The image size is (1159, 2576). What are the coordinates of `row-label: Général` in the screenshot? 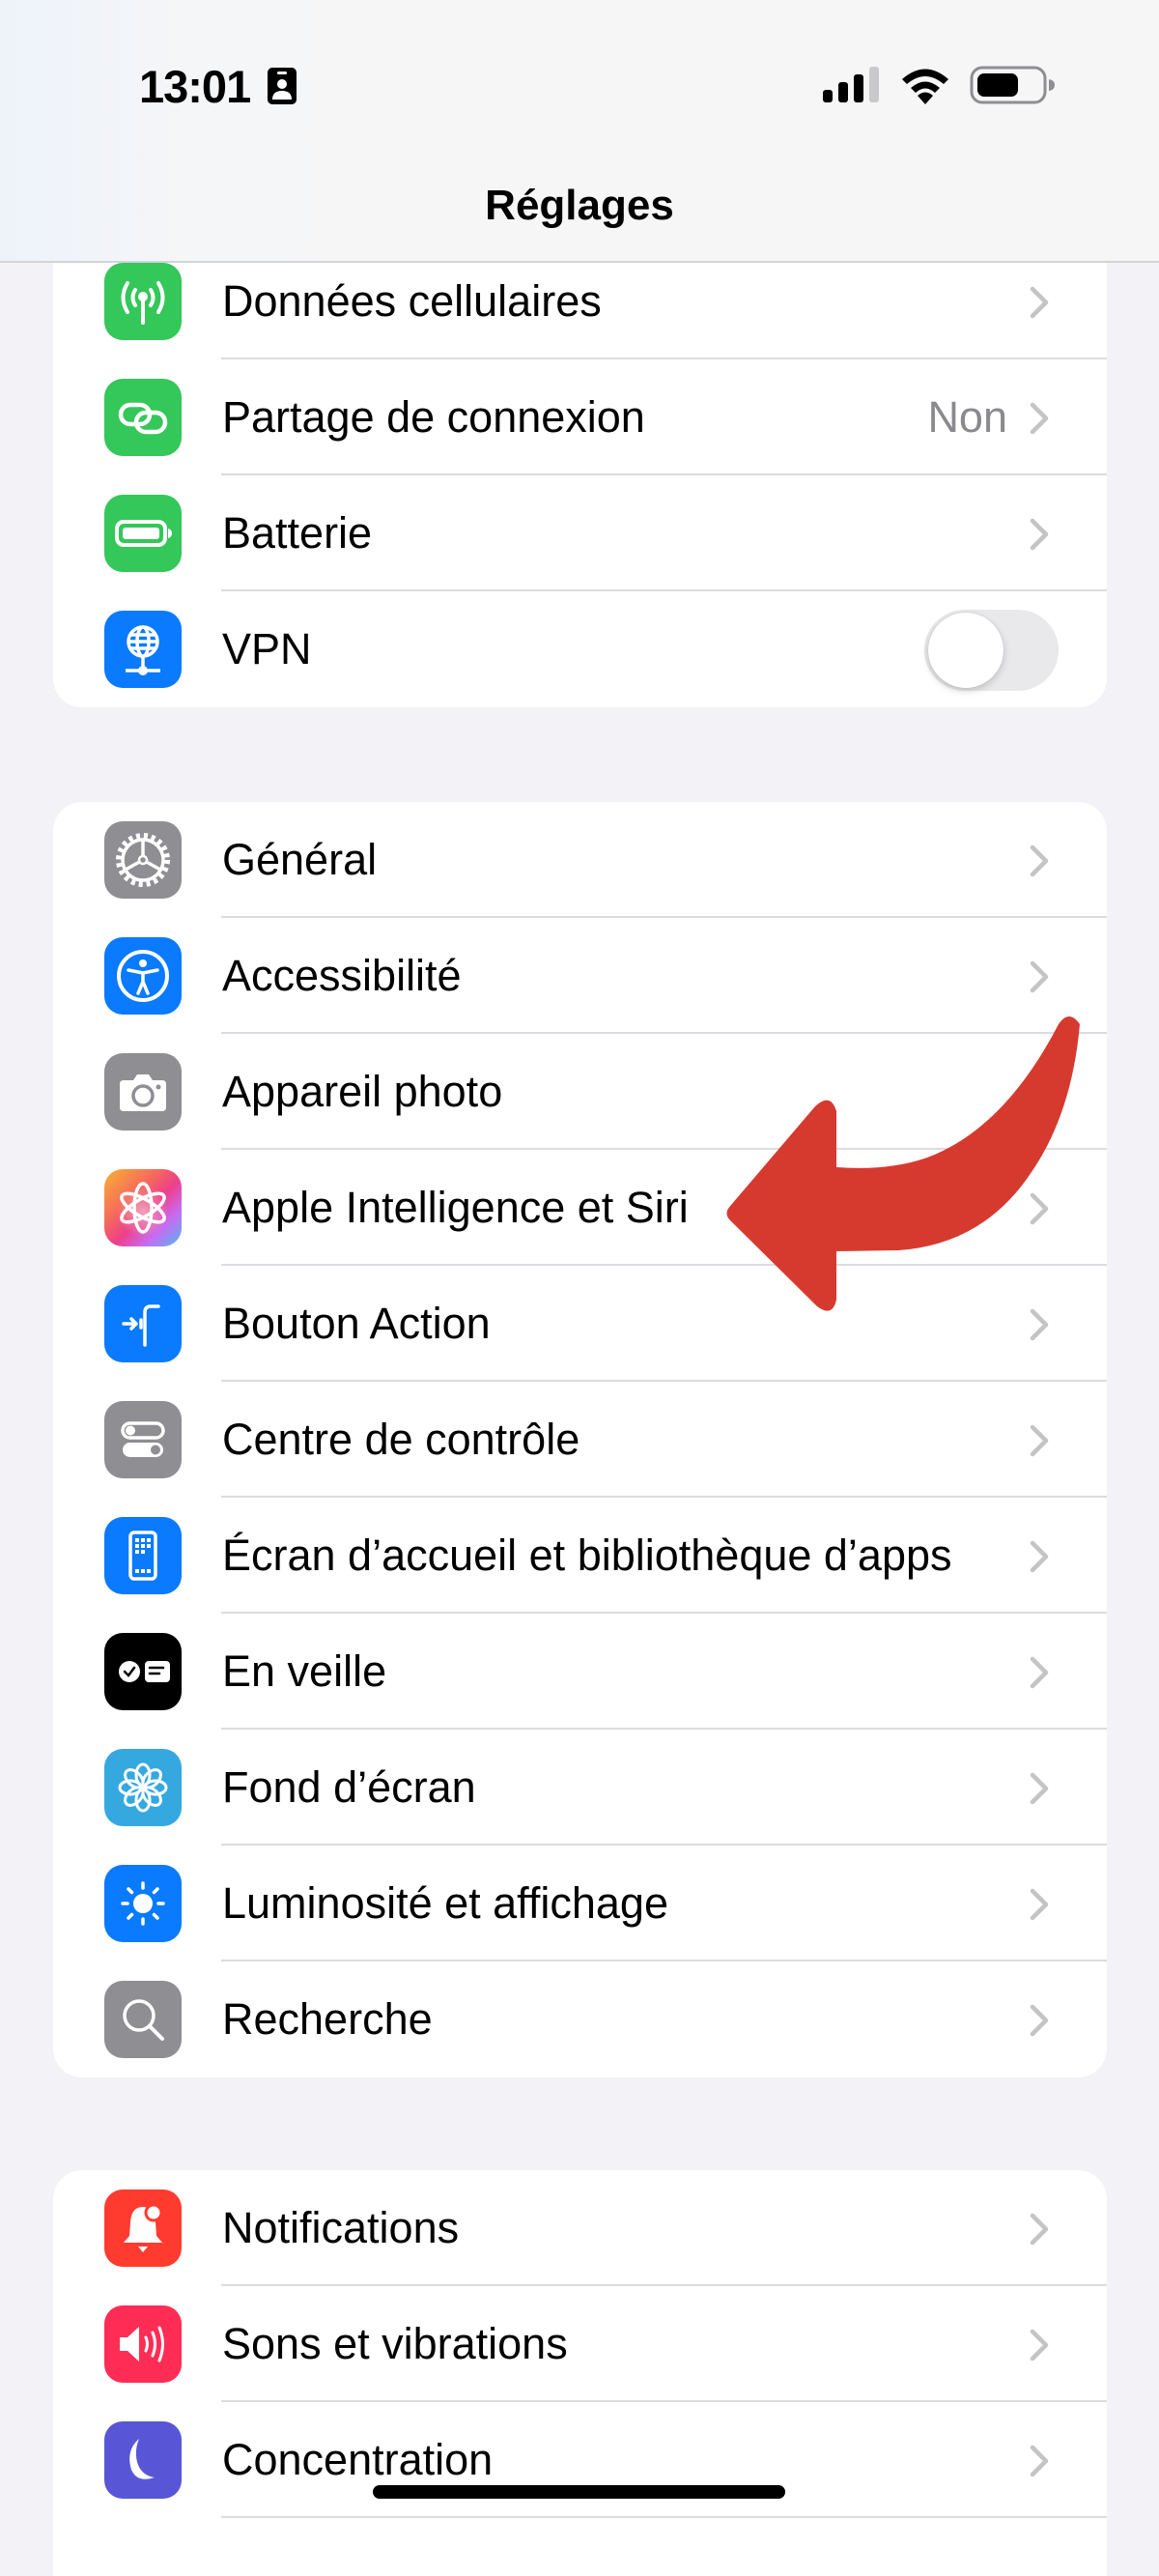 It's located at (300, 860).